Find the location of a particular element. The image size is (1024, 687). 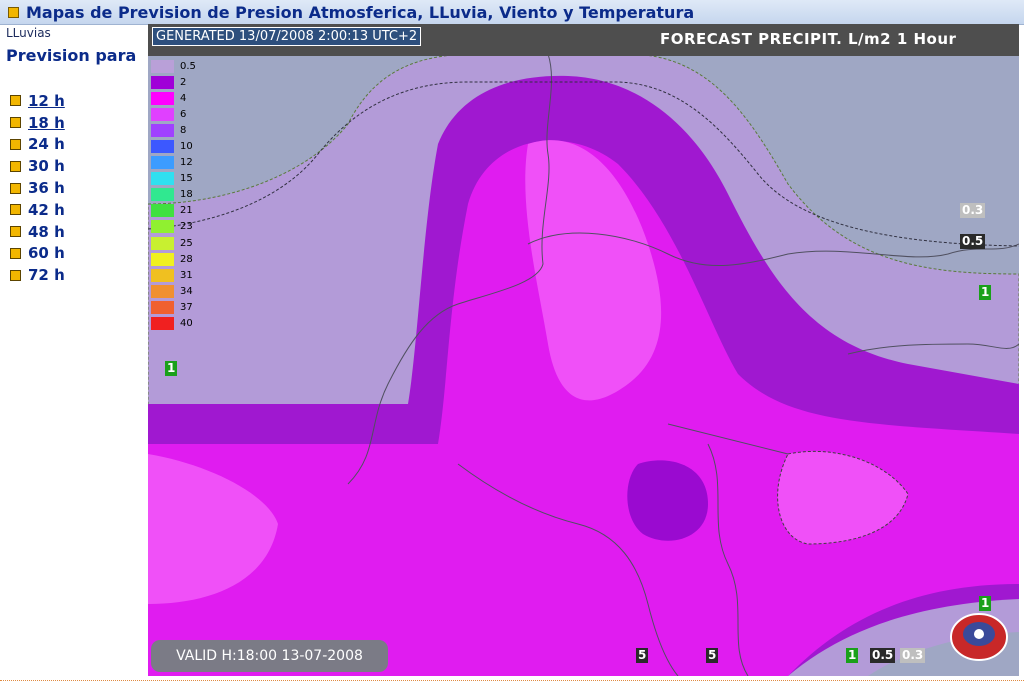

legend-label: 18 is located at coordinates (186, 195).